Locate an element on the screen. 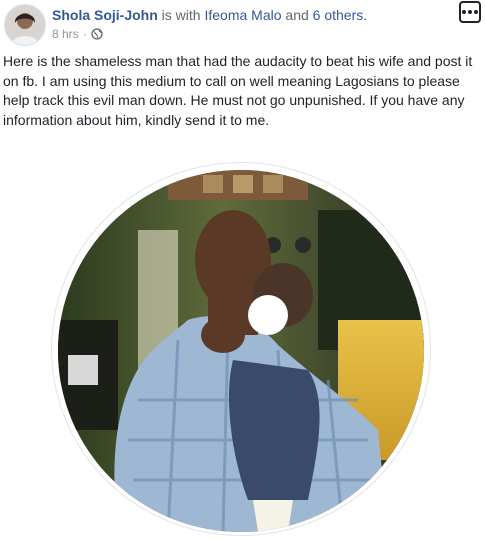 This screenshot has height=539, width=485. with-text: is with is located at coordinates (181, 15).